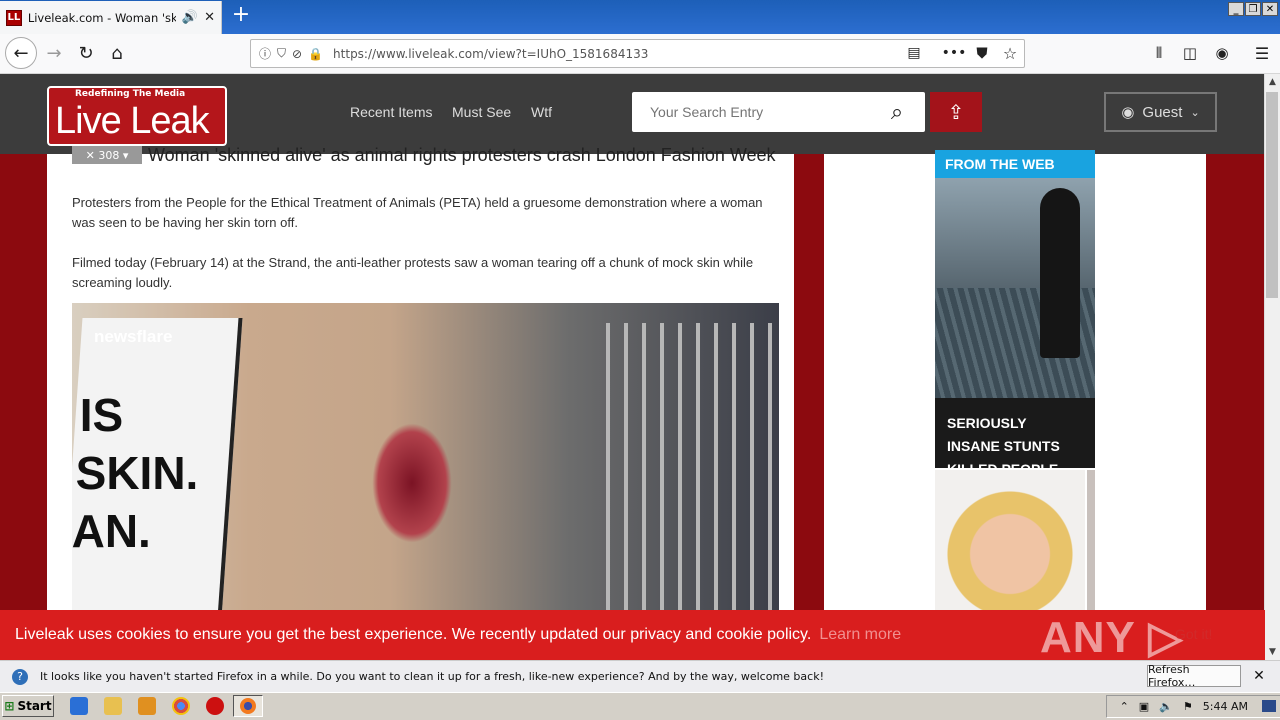  Describe the element at coordinates (541, 112) in the screenshot. I see `menu-wtf: Wtf` at that location.